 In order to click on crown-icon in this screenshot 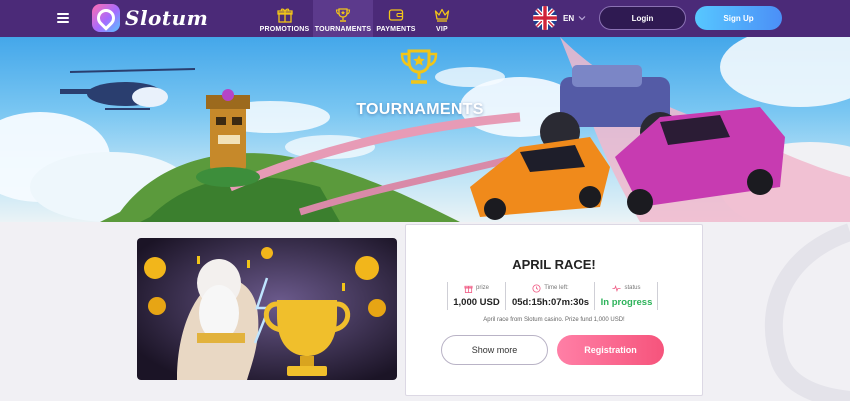, I will do `click(442, 15)`.